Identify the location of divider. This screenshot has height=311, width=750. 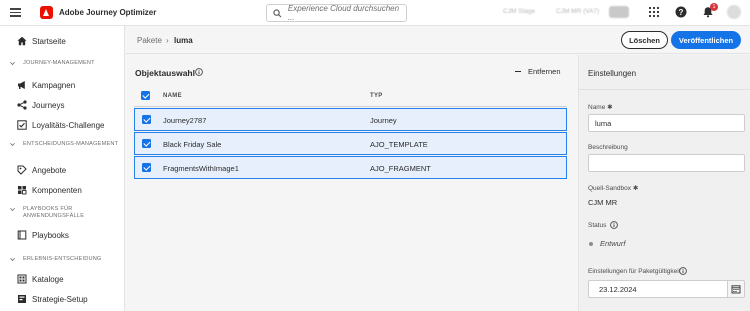
(664, 89).